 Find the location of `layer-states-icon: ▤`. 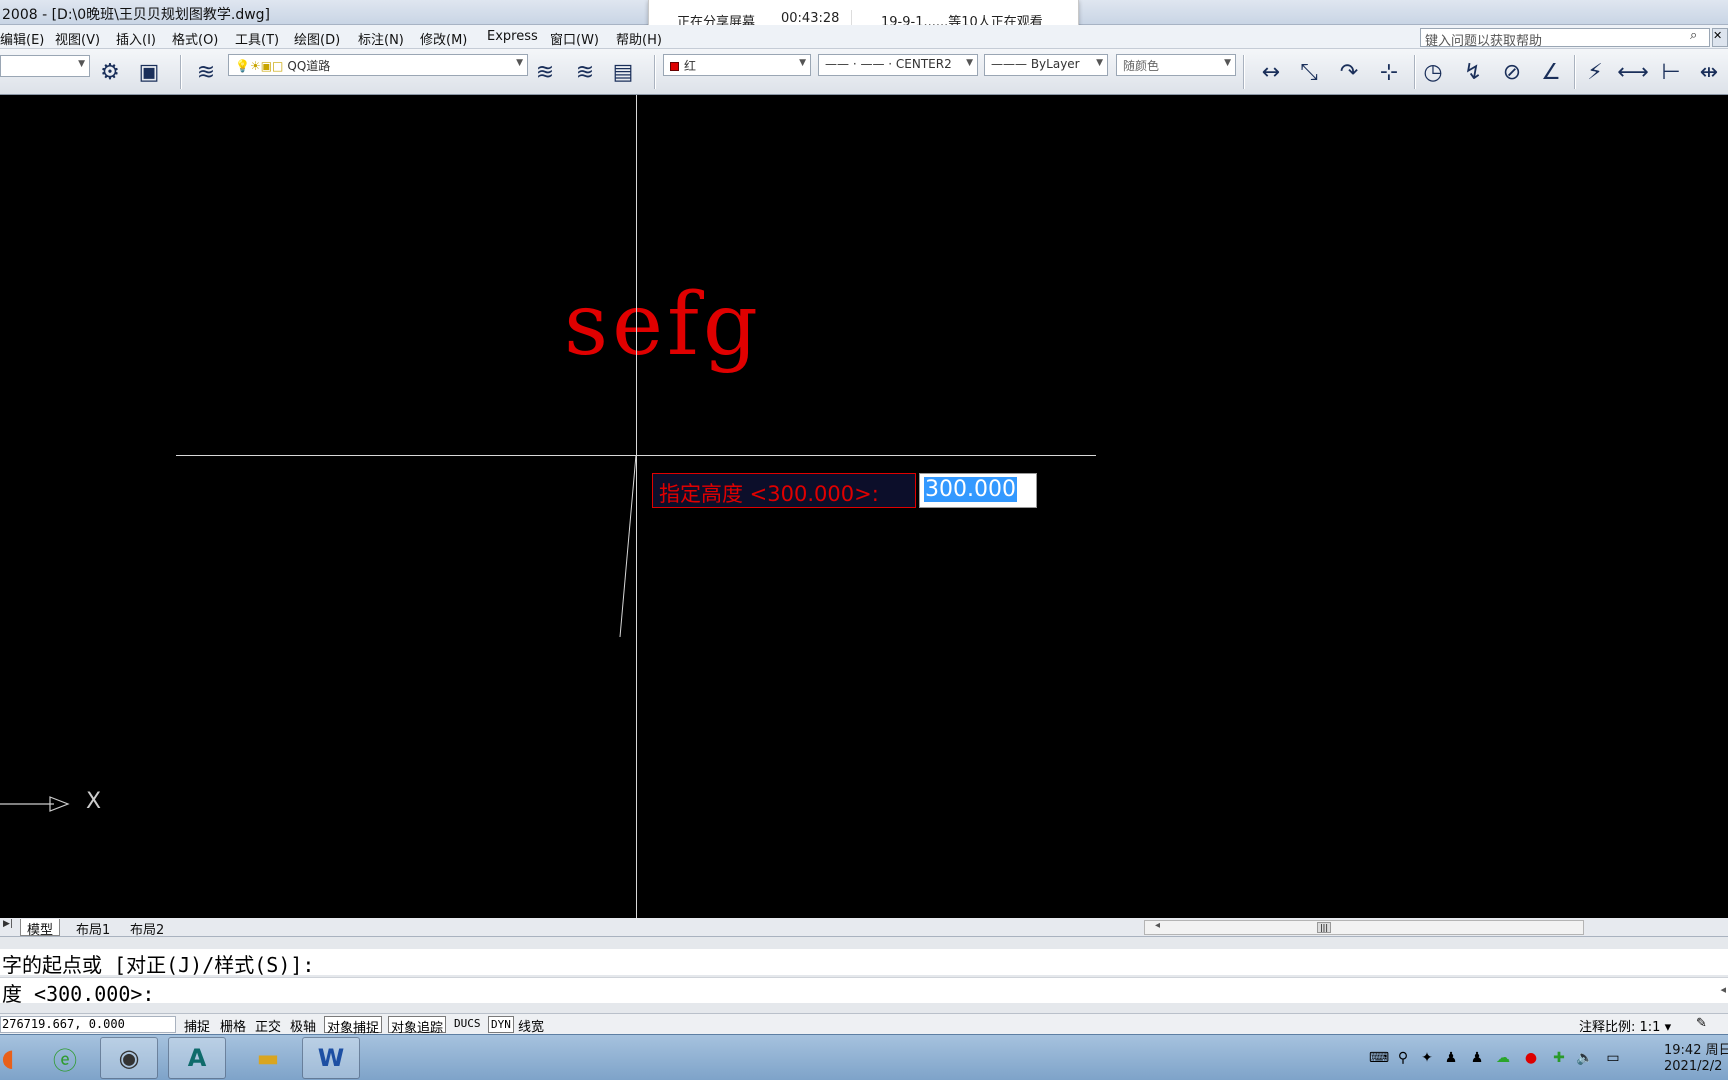

layer-states-icon: ▤ is located at coordinates (623, 72).